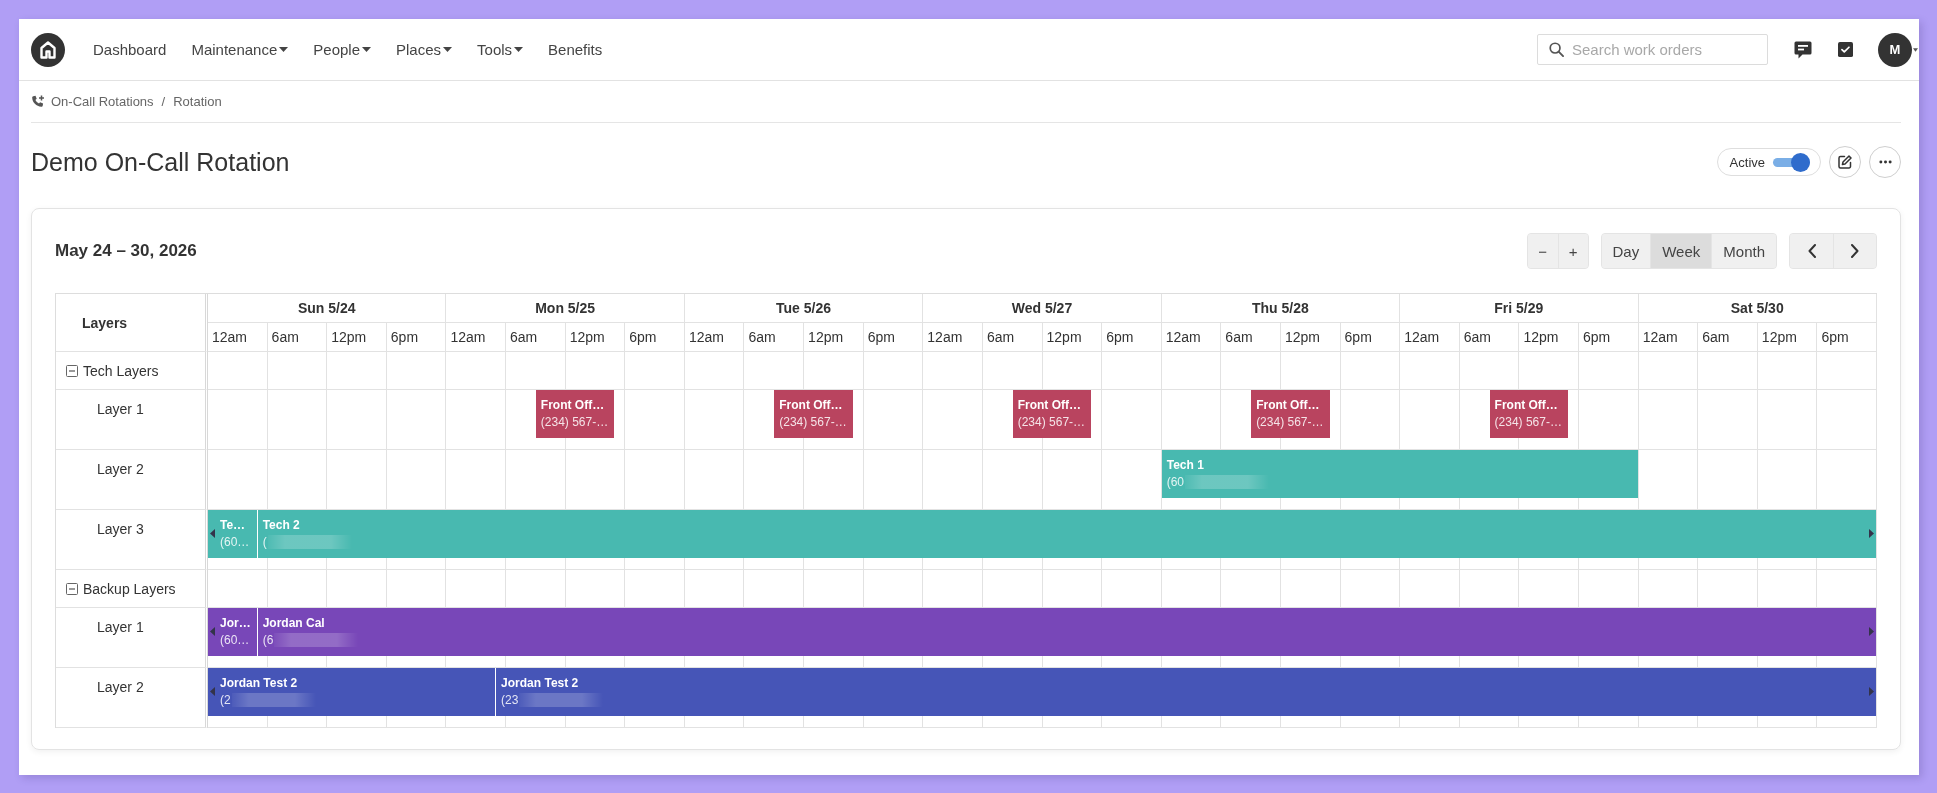  What do you see at coordinates (130, 49) in the screenshot?
I see `nav-link: Dashboard` at bounding box center [130, 49].